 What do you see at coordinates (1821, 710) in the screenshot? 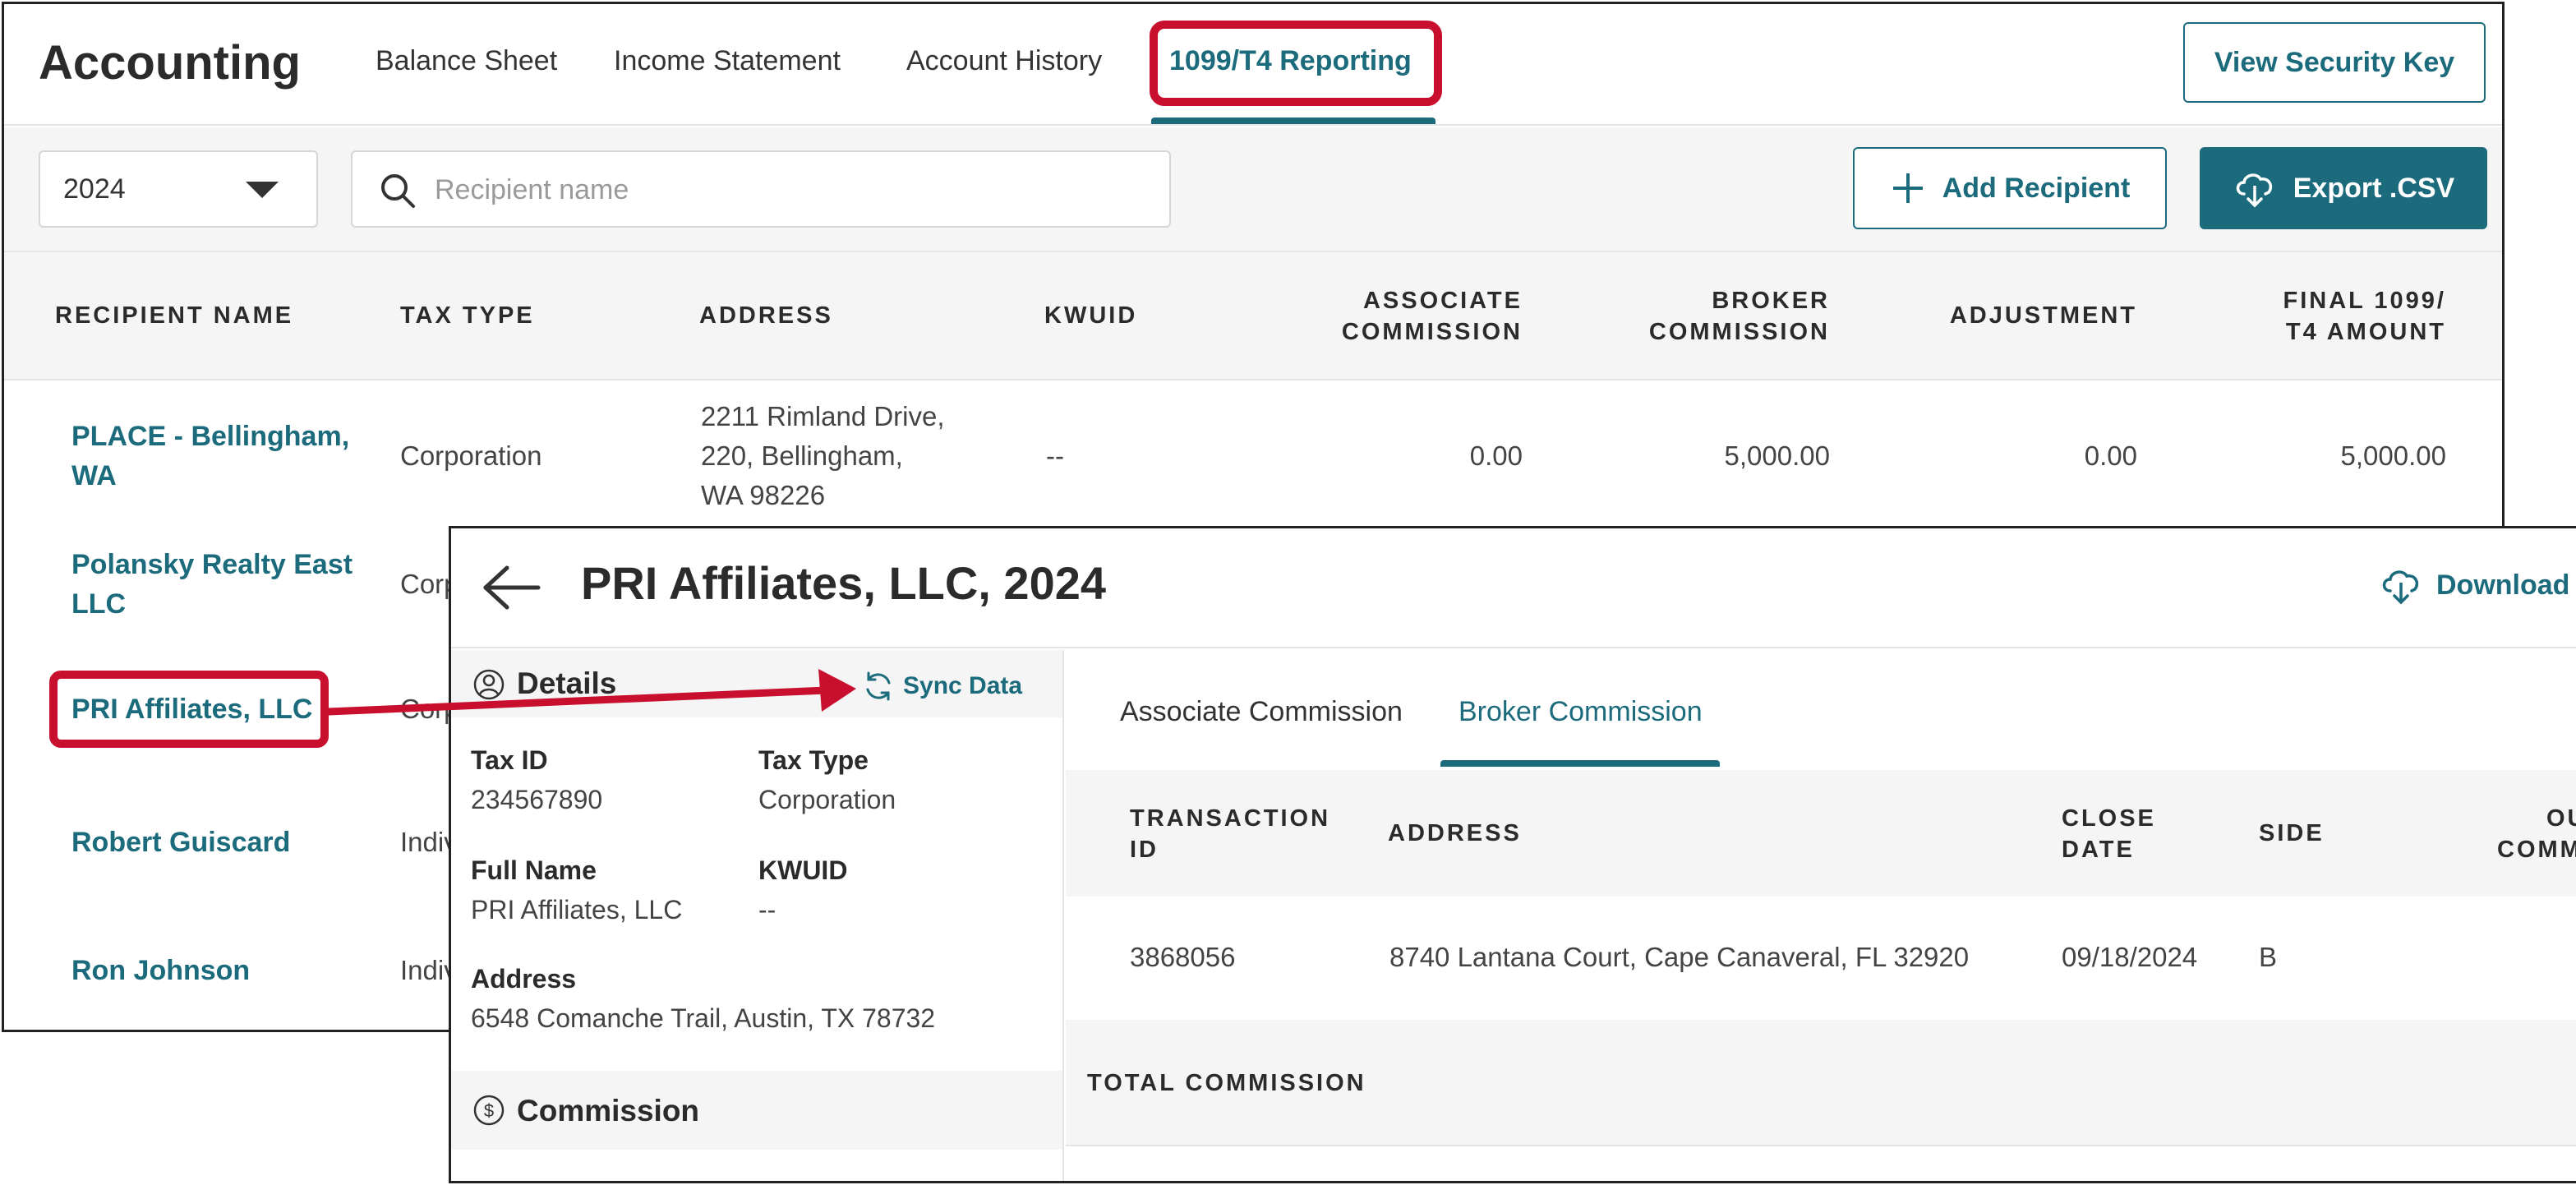
I see `commission-tabs: Associate Commission Broker Commission` at bounding box center [1821, 710].